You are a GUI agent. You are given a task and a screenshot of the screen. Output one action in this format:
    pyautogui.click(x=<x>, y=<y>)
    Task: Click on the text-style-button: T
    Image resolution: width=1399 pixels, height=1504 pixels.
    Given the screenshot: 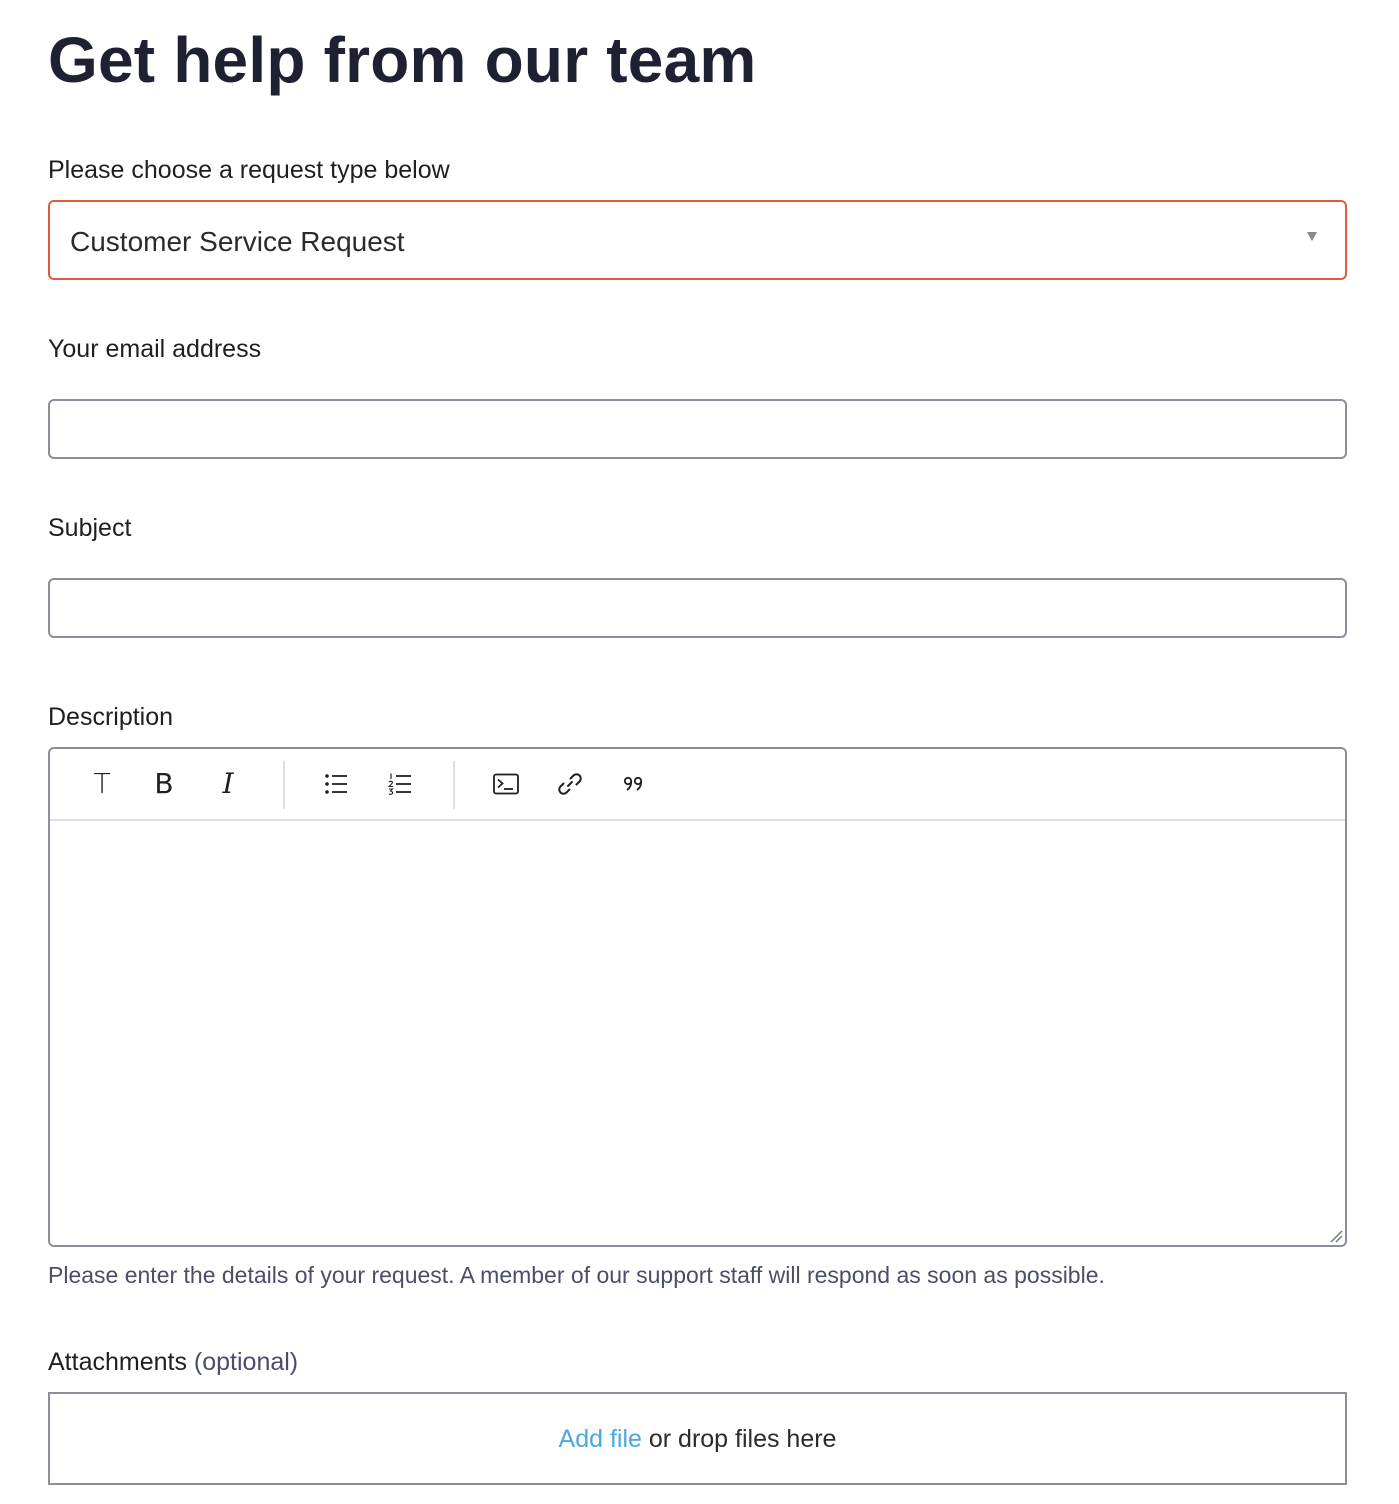 What is the action you would take?
    pyautogui.click(x=102, y=784)
    